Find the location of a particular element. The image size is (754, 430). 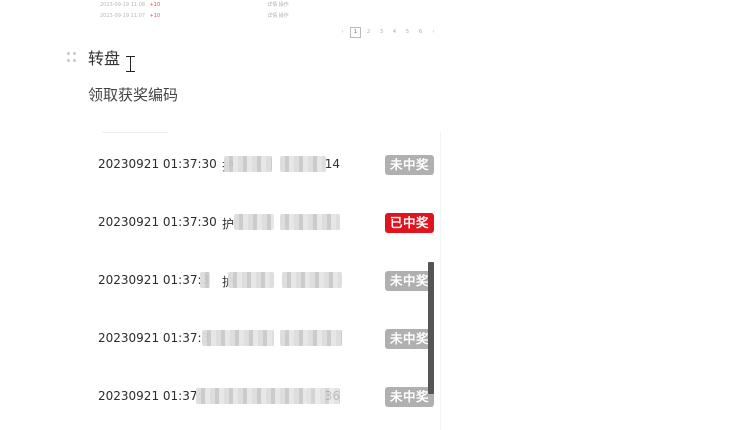

list-item: 20230921 01:37:30 护 已中奖 is located at coordinates (266, 223).